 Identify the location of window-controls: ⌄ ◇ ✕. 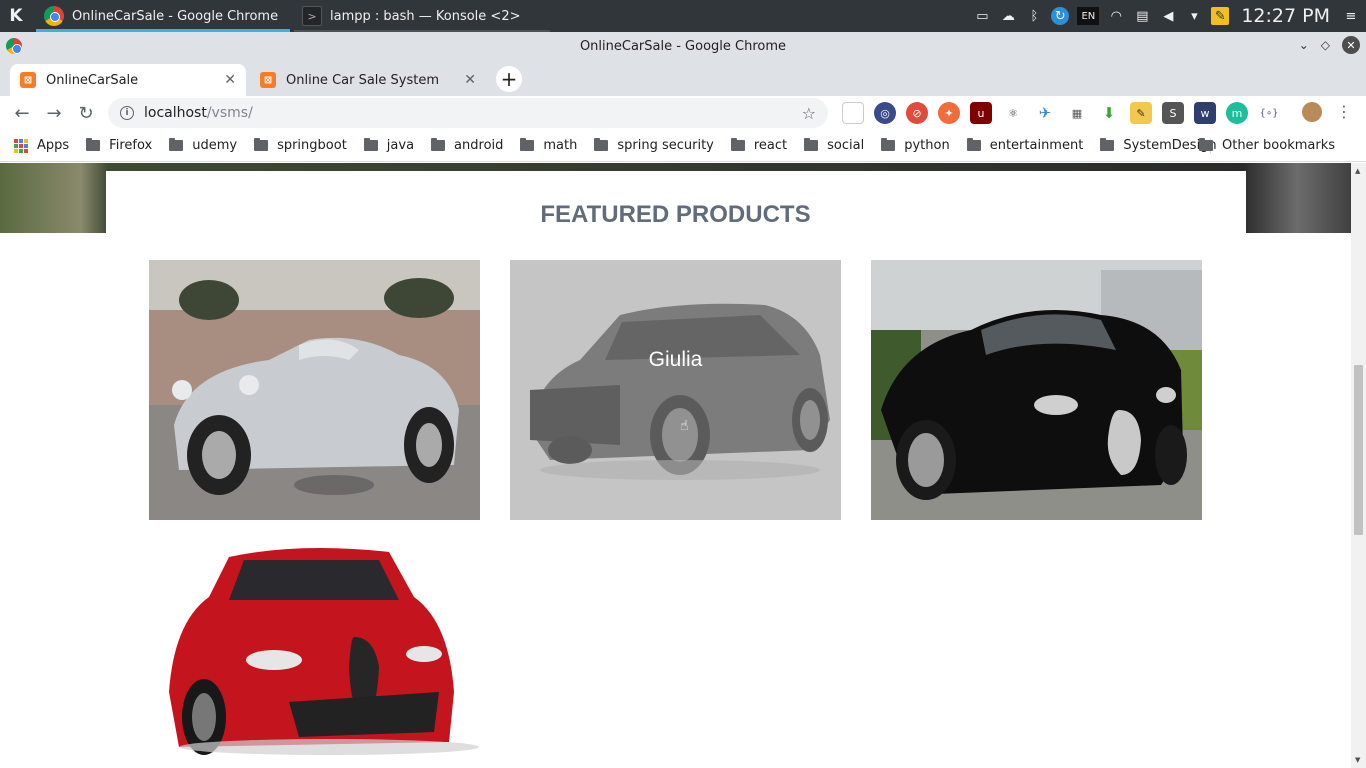
(1329, 45).